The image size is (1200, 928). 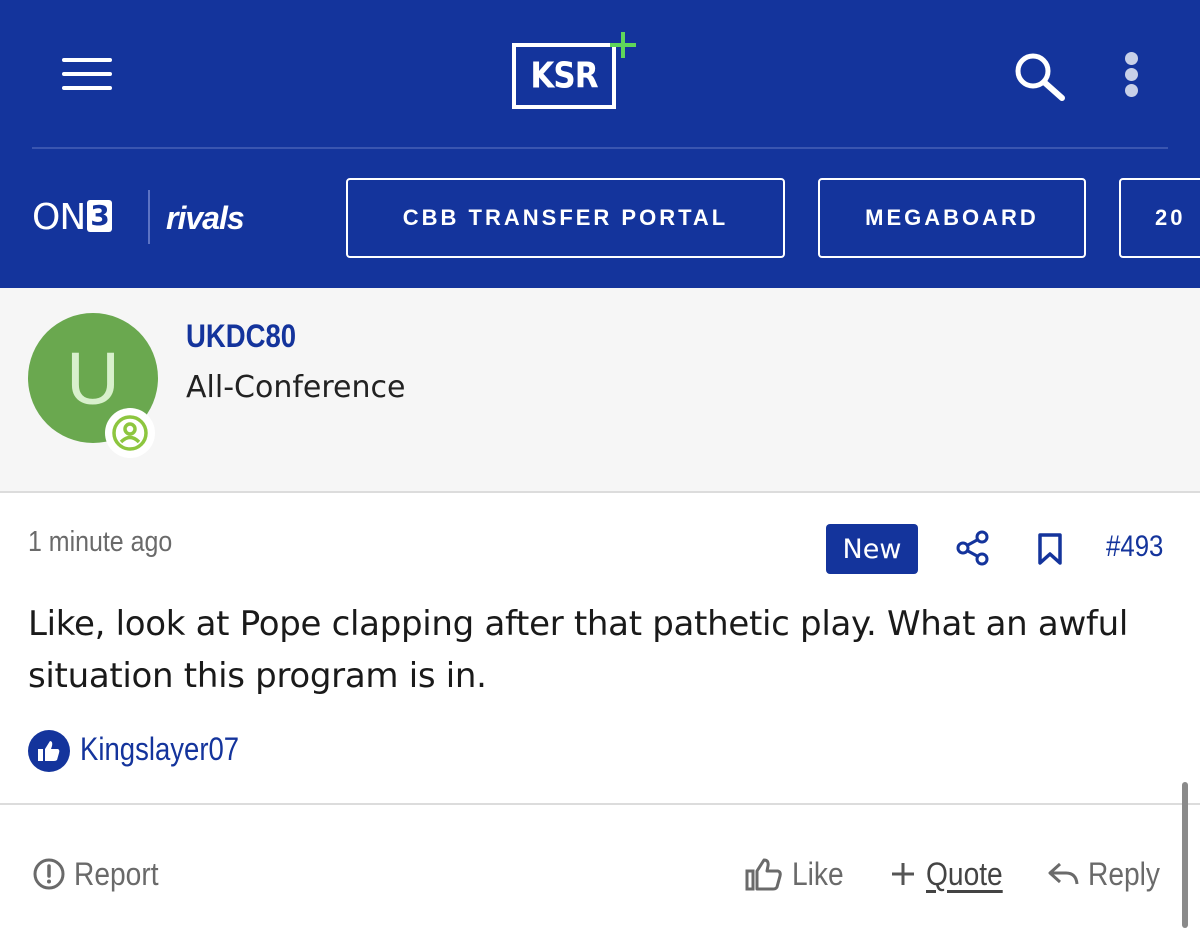 What do you see at coordinates (149, 217) in the screenshot?
I see `brand-divider` at bounding box center [149, 217].